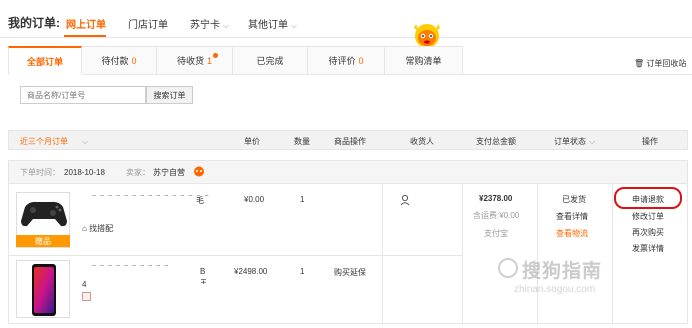 The width and height of the screenshot is (692, 328). I want to click on product-spec: 毛, so click(200, 200).